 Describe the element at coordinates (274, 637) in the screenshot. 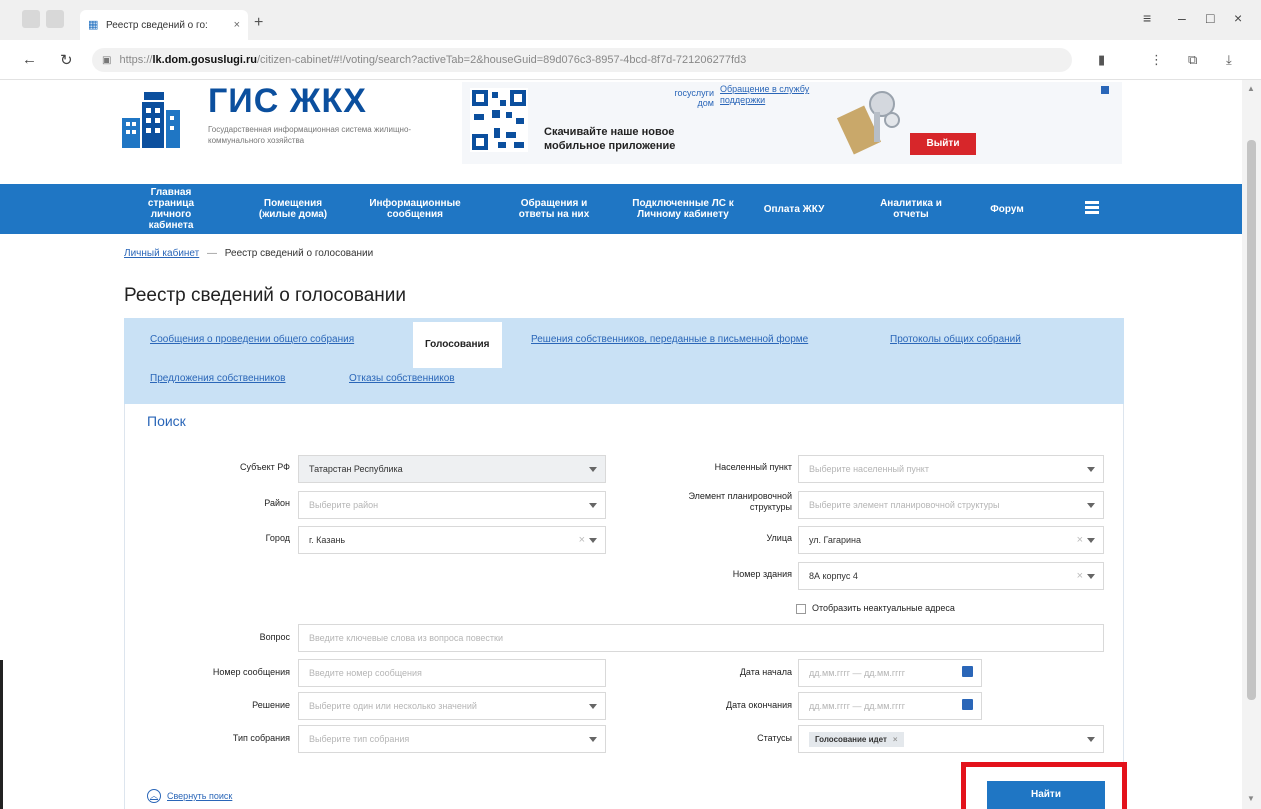

I see `question-label: Вопрос` at that location.